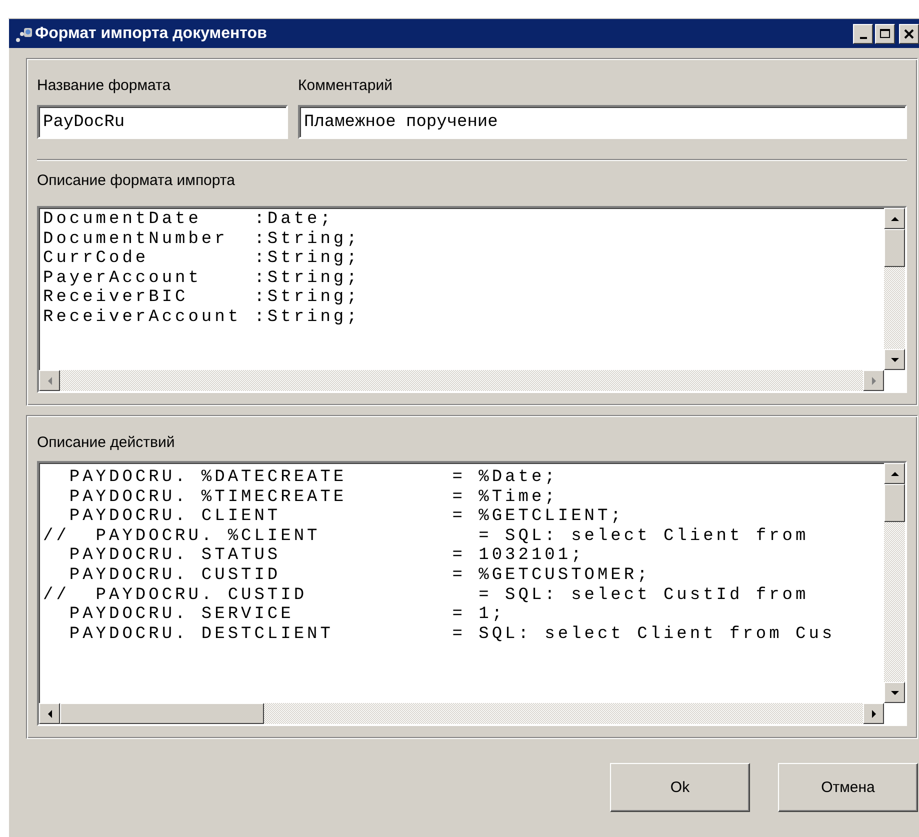 Image resolution: width=919 pixels, height=837 pixels. Describe the element at coordinates (848, 787) in the screenshot. I see `dialog-button: Отмена` at that location.